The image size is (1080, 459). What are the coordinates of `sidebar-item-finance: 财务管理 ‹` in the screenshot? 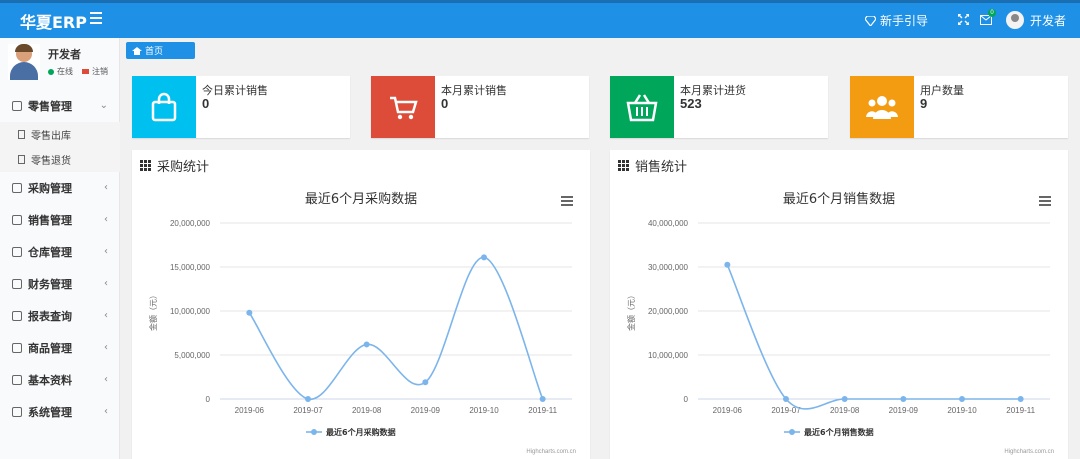 It's located at (60, 284).